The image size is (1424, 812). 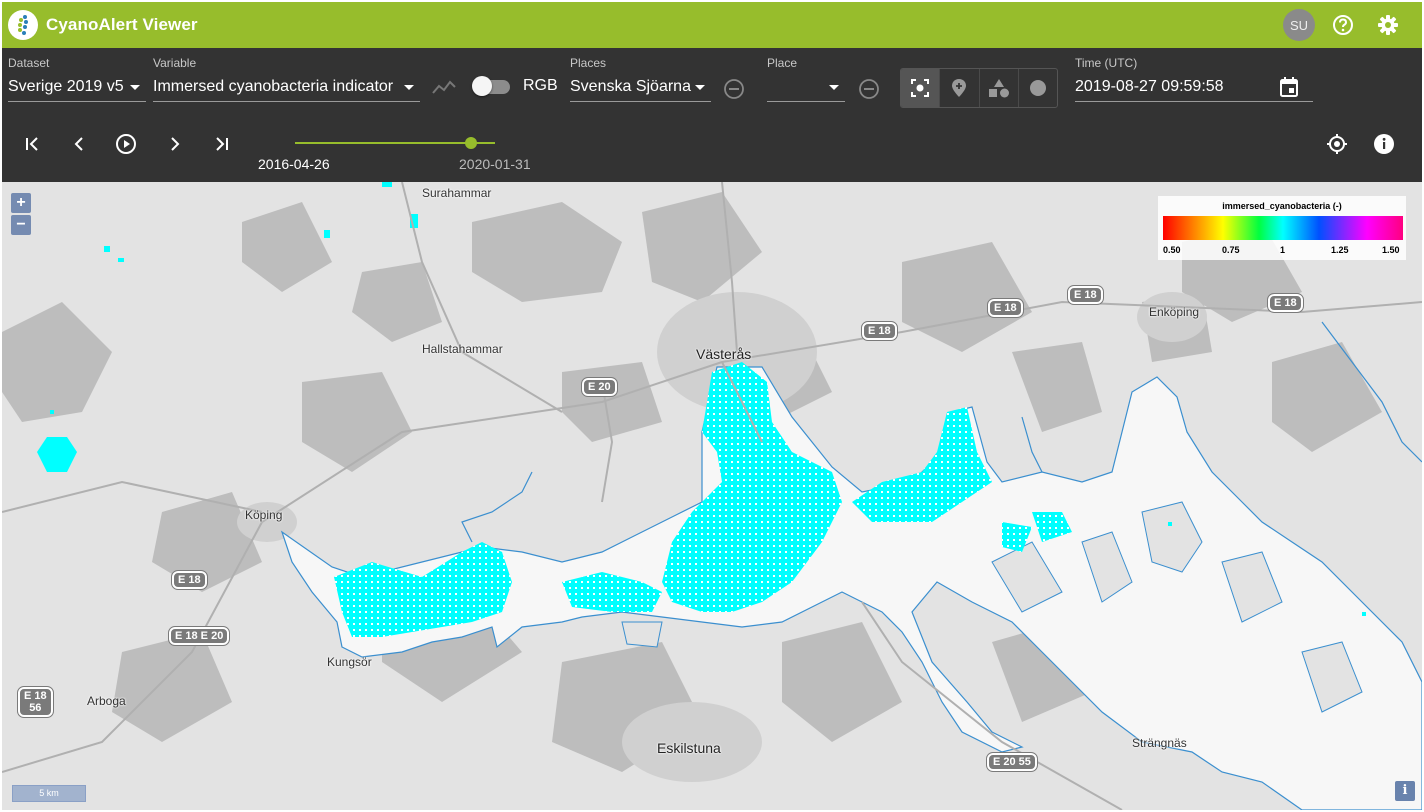 What do you see at coordinates (1174, 312) in the screenshot?
I see `place-label-enkoping: Enköping` at bounding box center [1174, 312].